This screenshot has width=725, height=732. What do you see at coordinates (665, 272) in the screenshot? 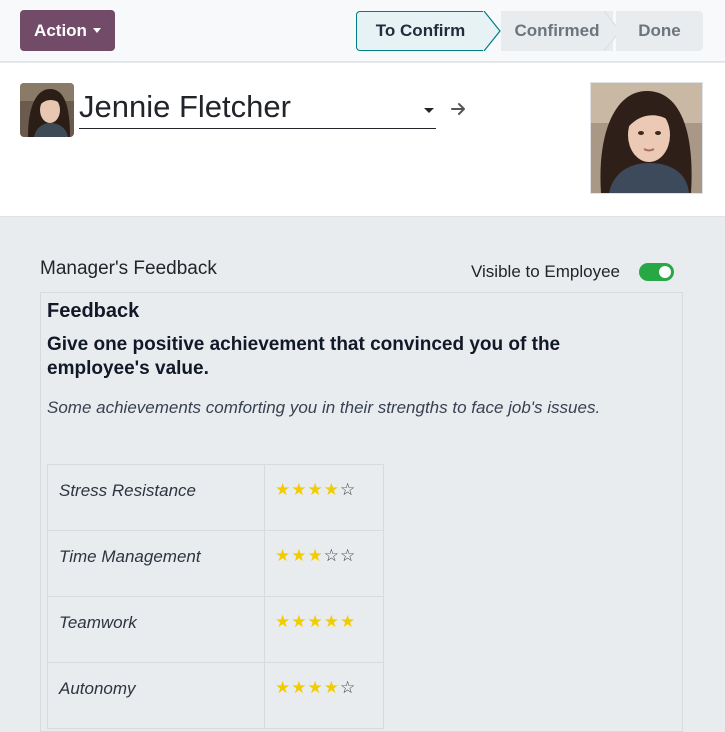
I see `toggle-knob` at bounding box center [665, 272].